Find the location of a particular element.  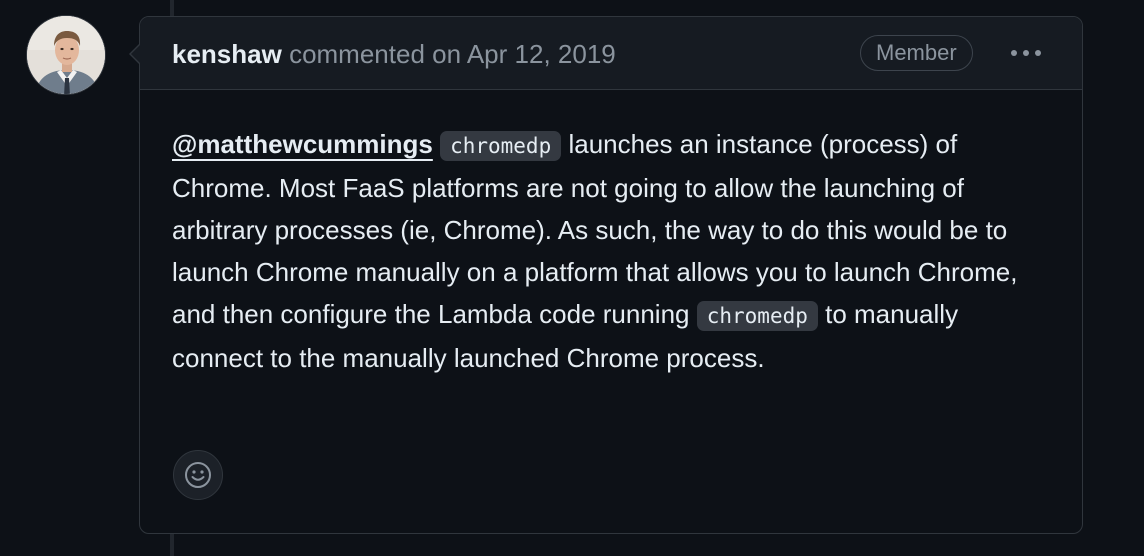

comment-header: kenshaw commented on Apr 12, 2019 Member is located at coordinates (611, 53).